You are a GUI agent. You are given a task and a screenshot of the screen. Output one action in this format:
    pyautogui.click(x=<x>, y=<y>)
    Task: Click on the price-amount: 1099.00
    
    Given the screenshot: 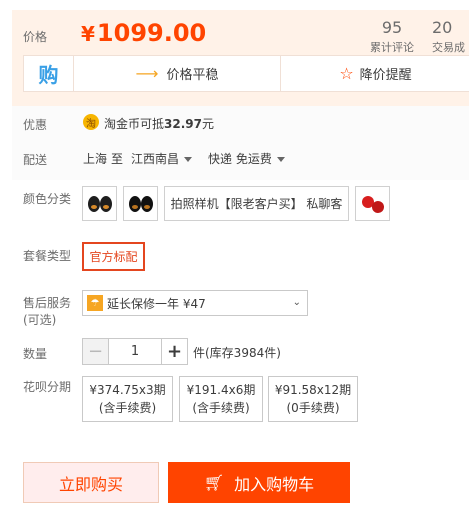 What is the action you would take?
    pyautogui.click(x=151, y=33)
    